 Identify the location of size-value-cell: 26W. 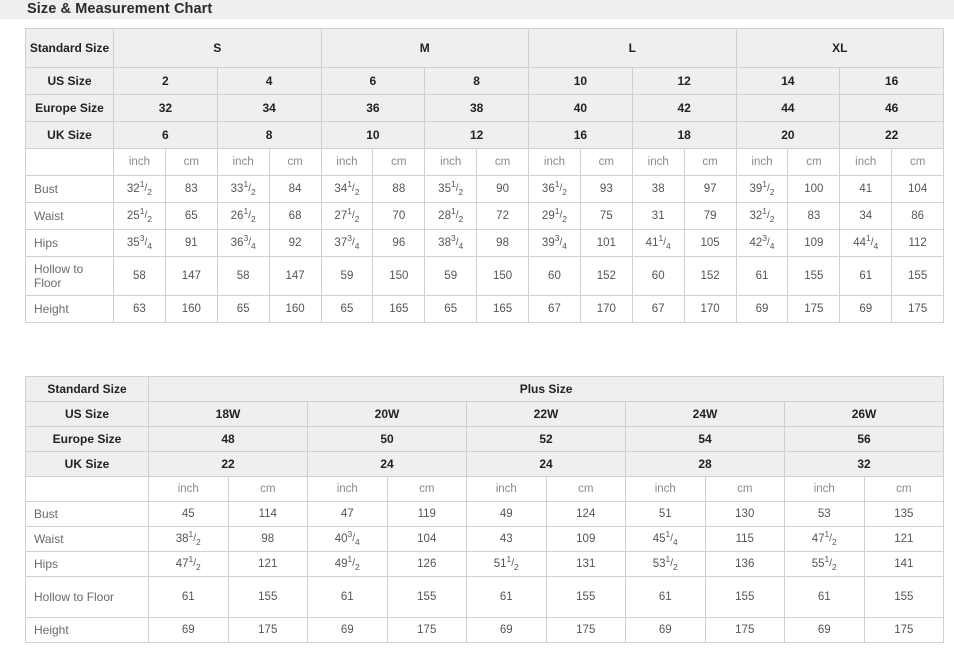
(864, 414).